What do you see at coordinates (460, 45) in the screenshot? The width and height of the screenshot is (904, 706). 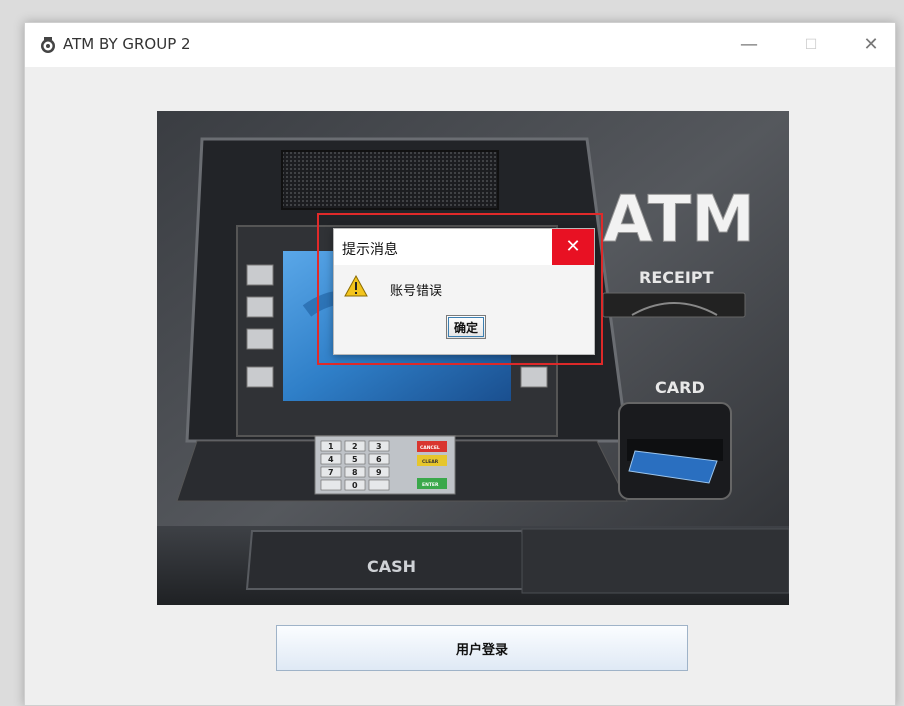 I see `title-bar: ATM BY GROUP 2 — ☐ ✕` at bounding box center [460, 45].